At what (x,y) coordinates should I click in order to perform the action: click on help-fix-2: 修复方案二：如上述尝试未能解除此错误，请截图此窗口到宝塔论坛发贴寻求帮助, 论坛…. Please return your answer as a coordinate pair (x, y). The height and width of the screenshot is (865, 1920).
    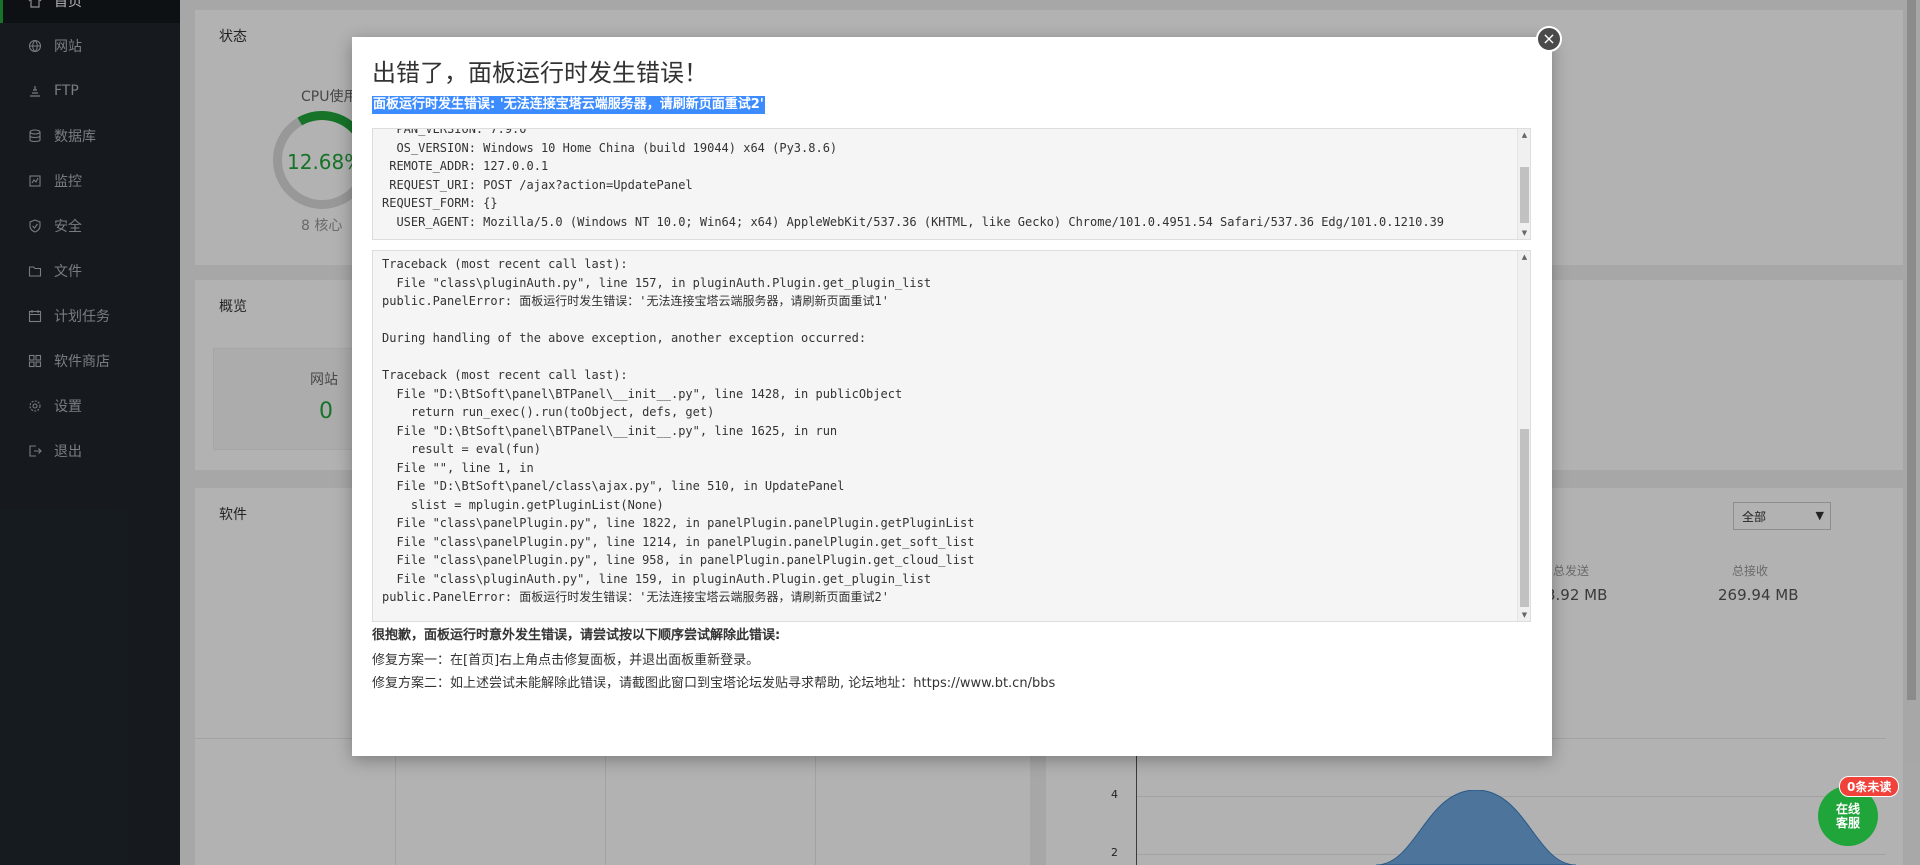
    Looking at the image, I should click on (714, 683).